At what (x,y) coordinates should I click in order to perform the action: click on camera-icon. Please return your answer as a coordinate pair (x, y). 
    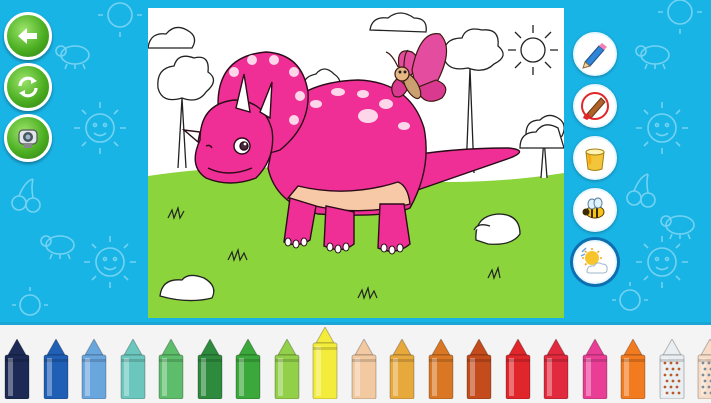
    Looking at the image, I should click on (28, 138).